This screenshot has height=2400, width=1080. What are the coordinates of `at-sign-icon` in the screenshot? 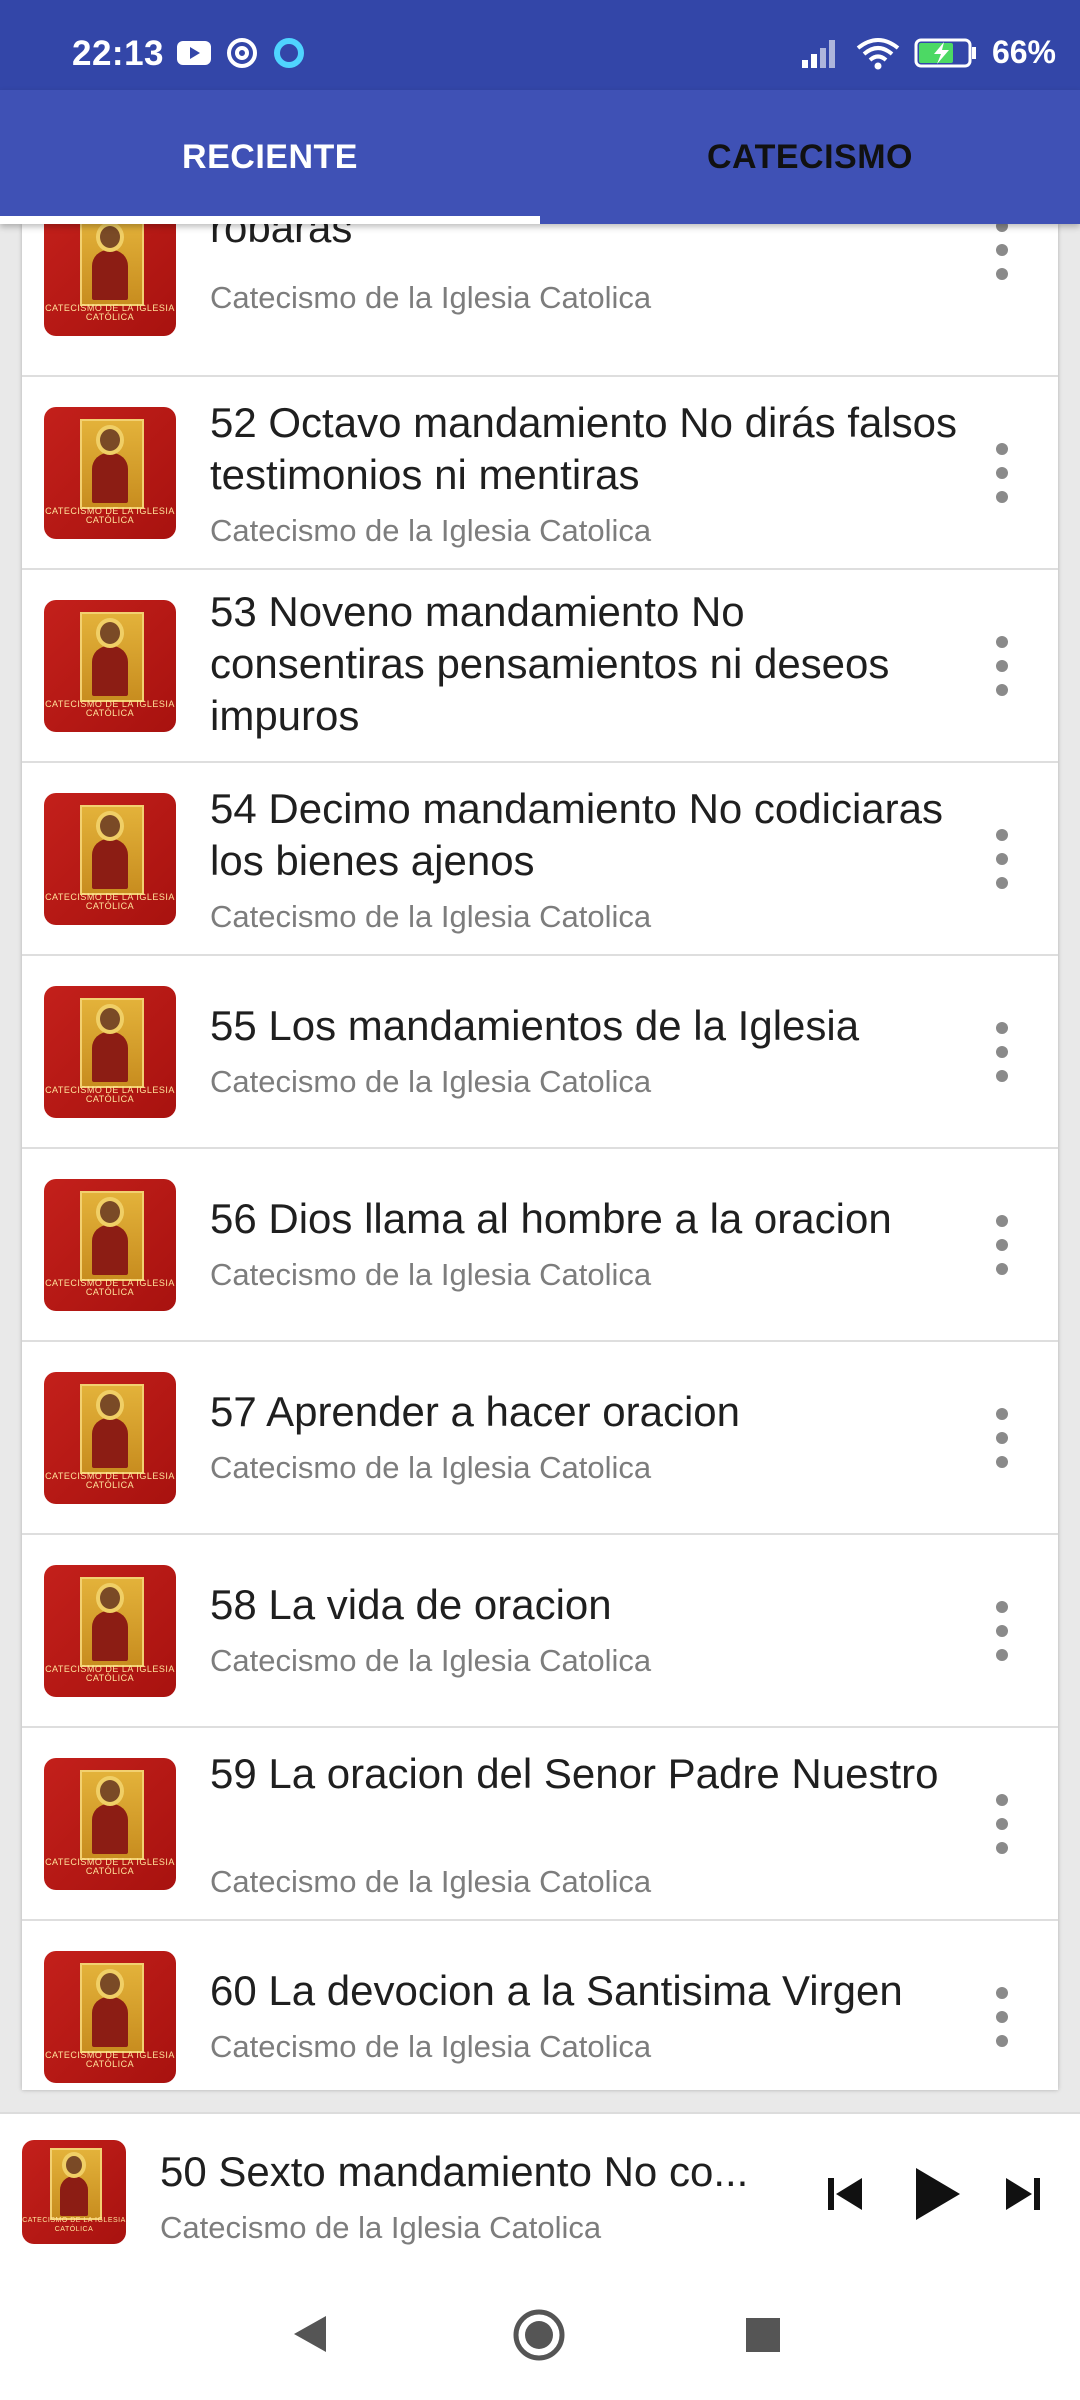 It's located at (242, 53).